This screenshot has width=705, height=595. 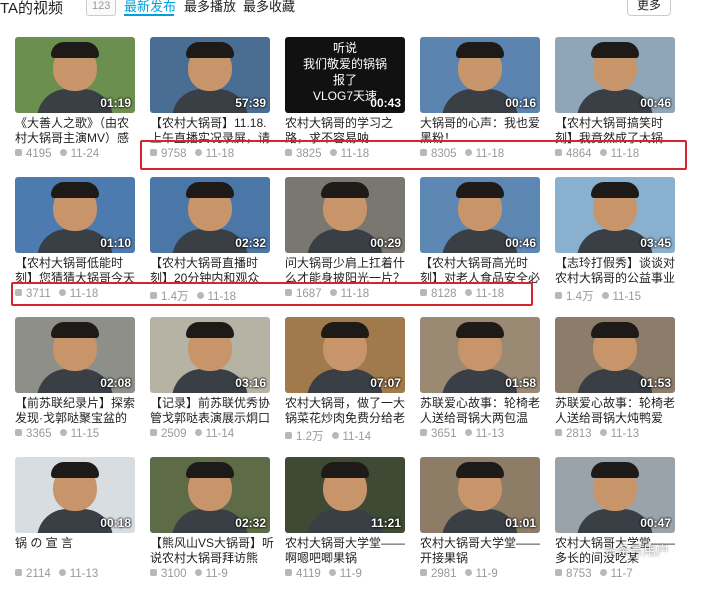 I want to click on video-thumbnail: 03:45, so click(x=615, y=215).